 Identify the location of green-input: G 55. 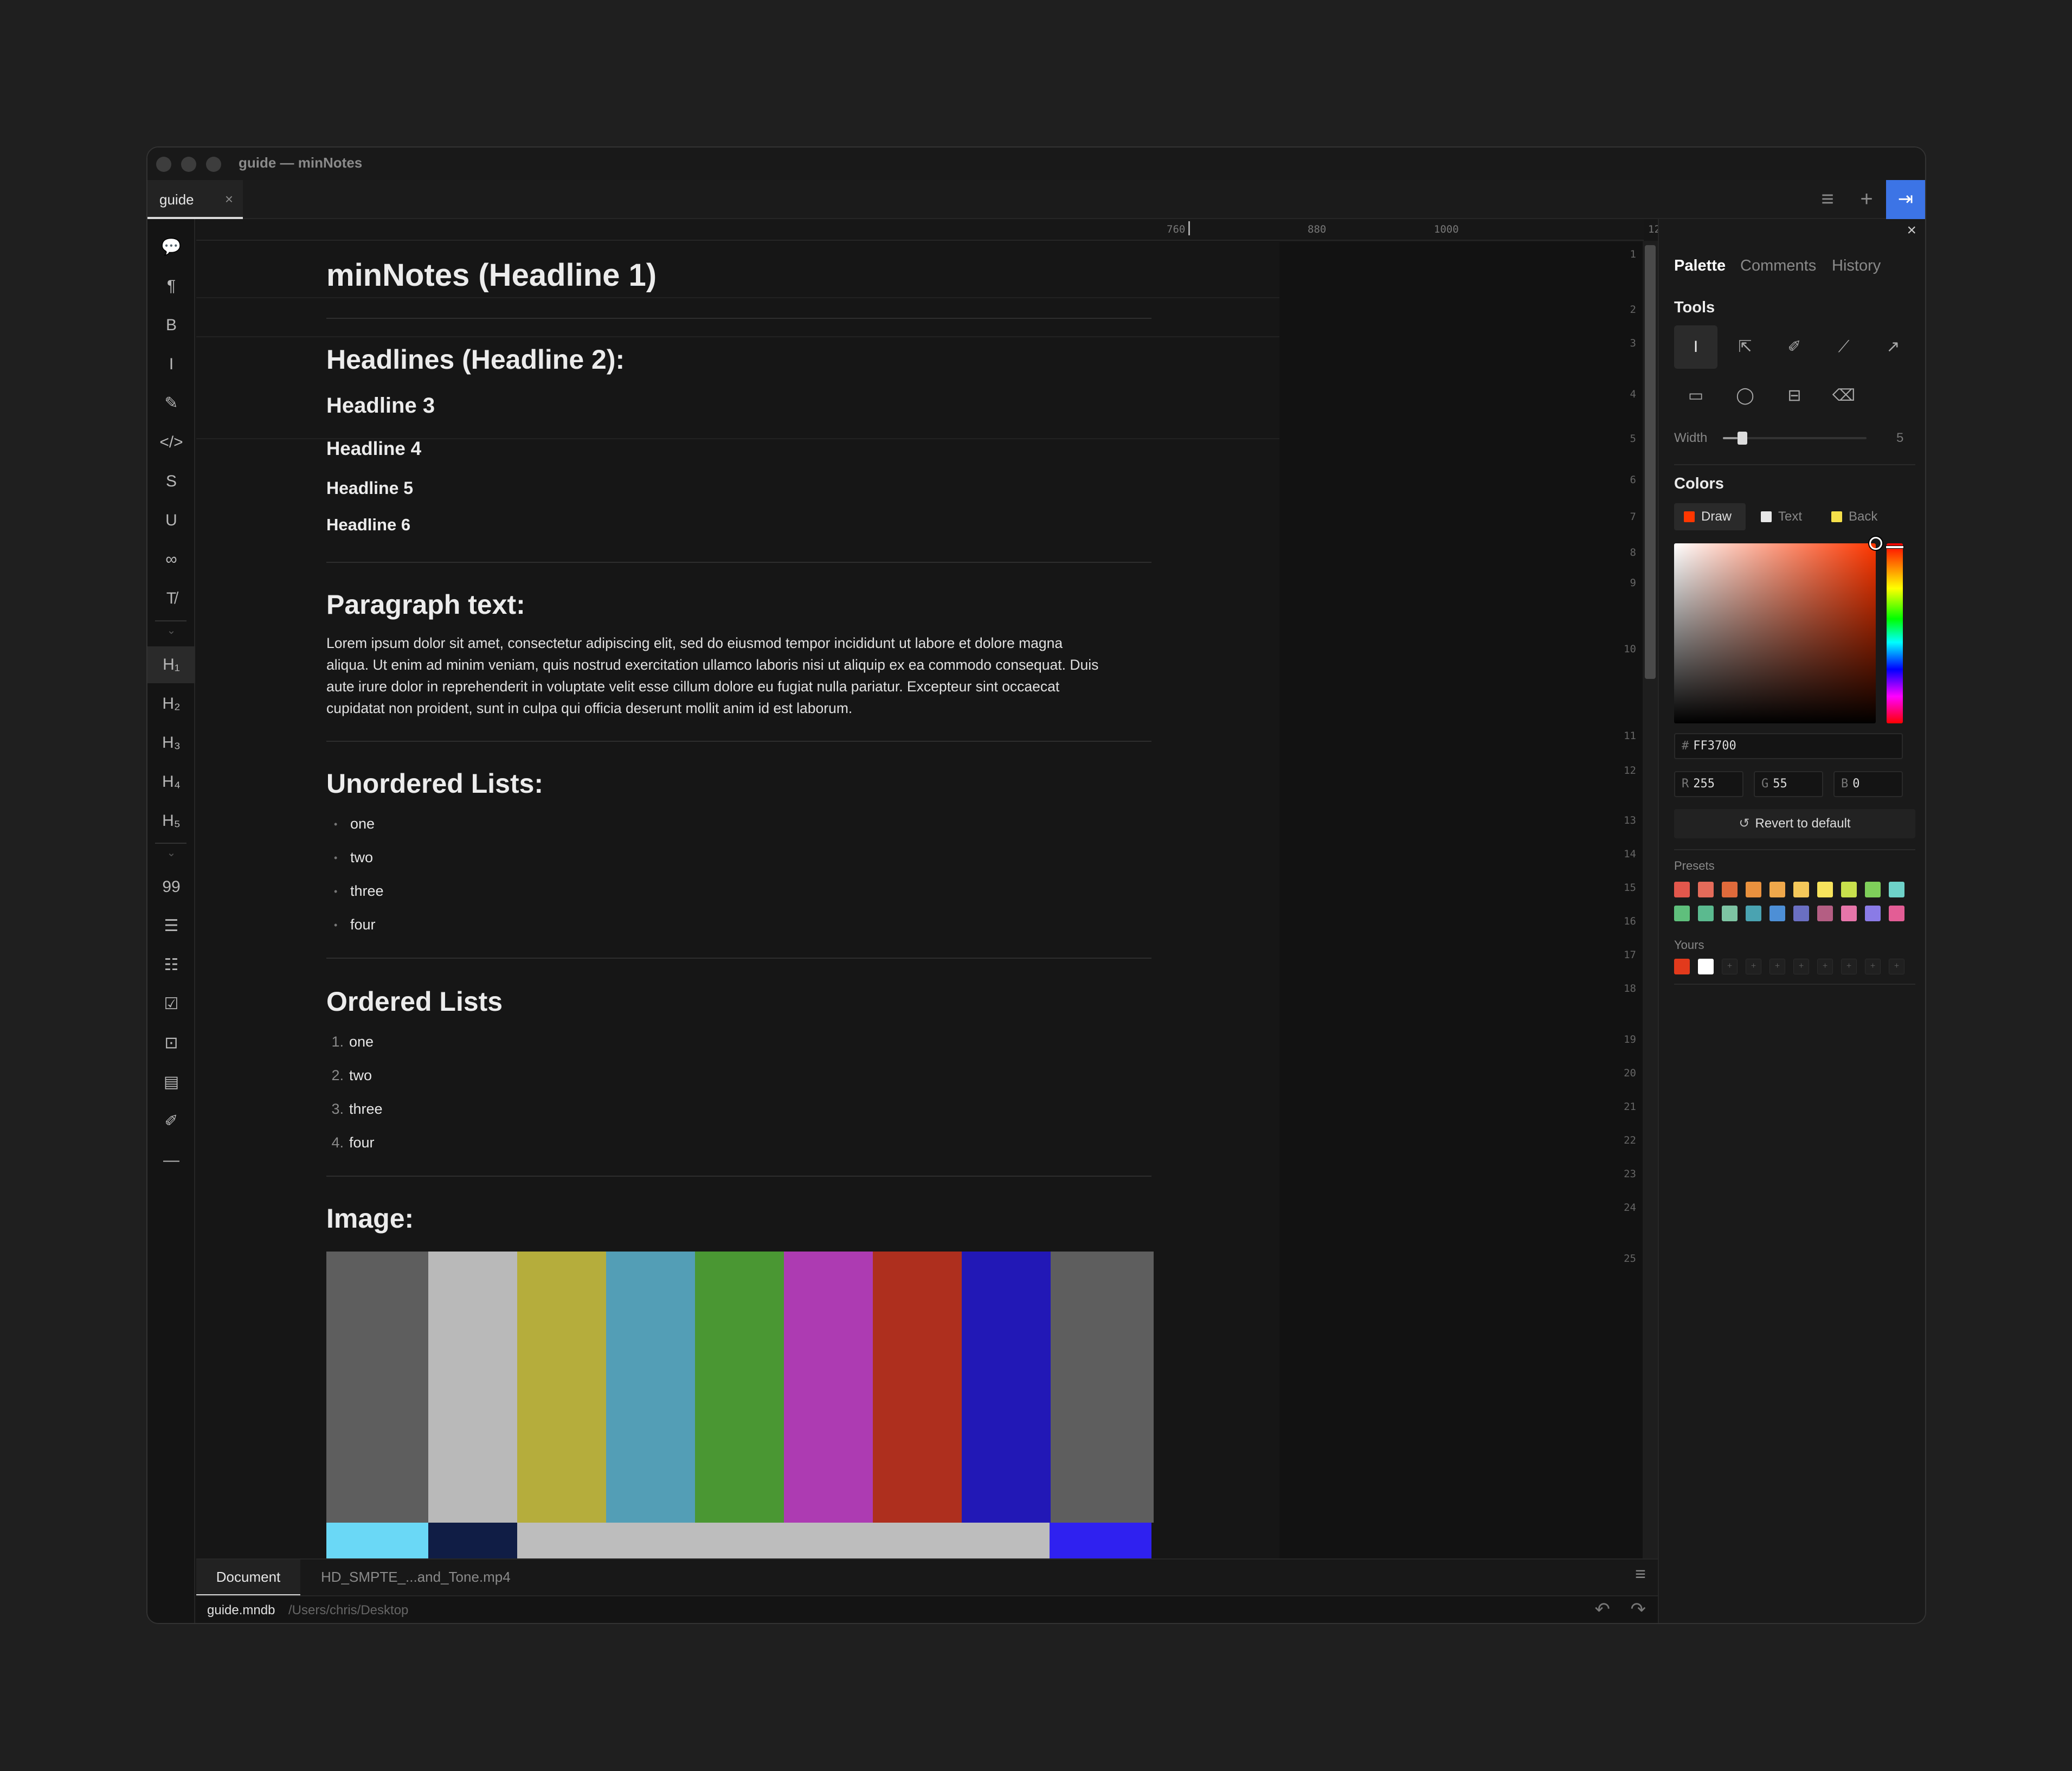
(1788, 784).